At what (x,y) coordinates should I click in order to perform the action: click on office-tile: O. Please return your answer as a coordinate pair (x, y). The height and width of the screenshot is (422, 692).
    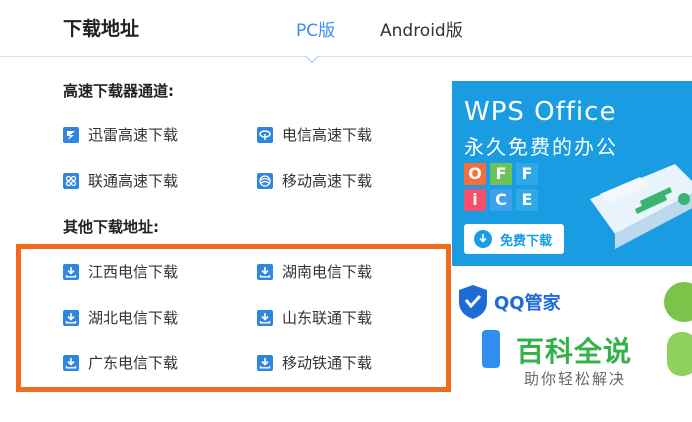
    Looking at the image, I should click on (475, 174).